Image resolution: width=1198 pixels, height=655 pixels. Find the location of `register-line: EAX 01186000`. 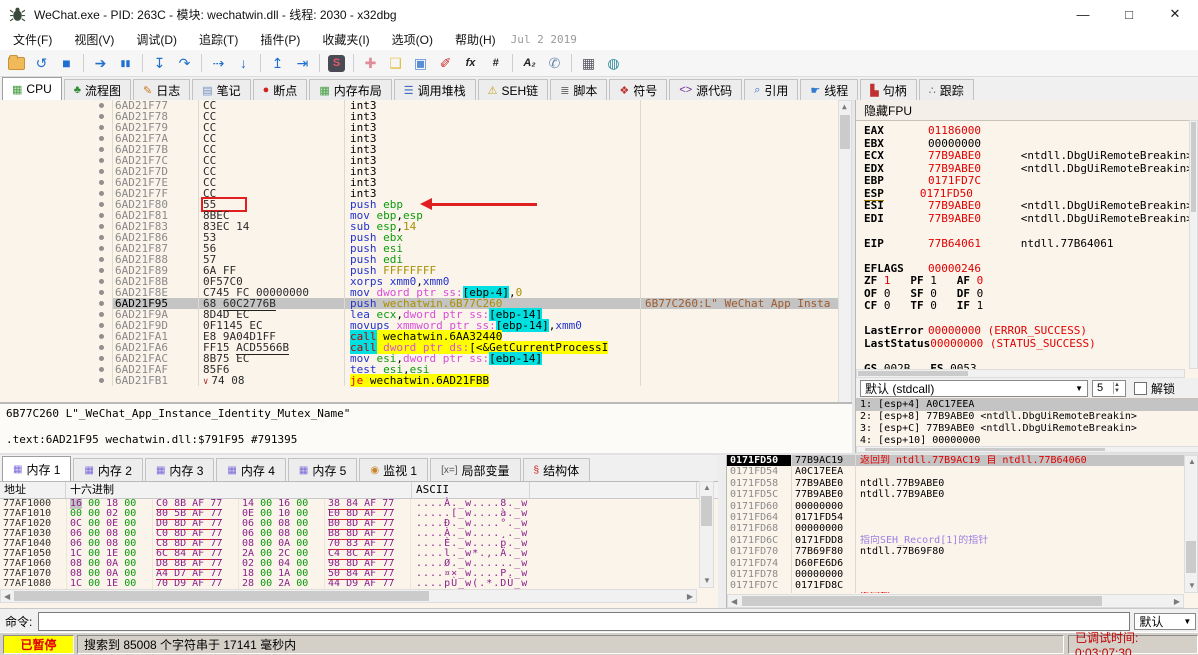

register-line: EAX 01186000 is located at coordinates (1031, 131).